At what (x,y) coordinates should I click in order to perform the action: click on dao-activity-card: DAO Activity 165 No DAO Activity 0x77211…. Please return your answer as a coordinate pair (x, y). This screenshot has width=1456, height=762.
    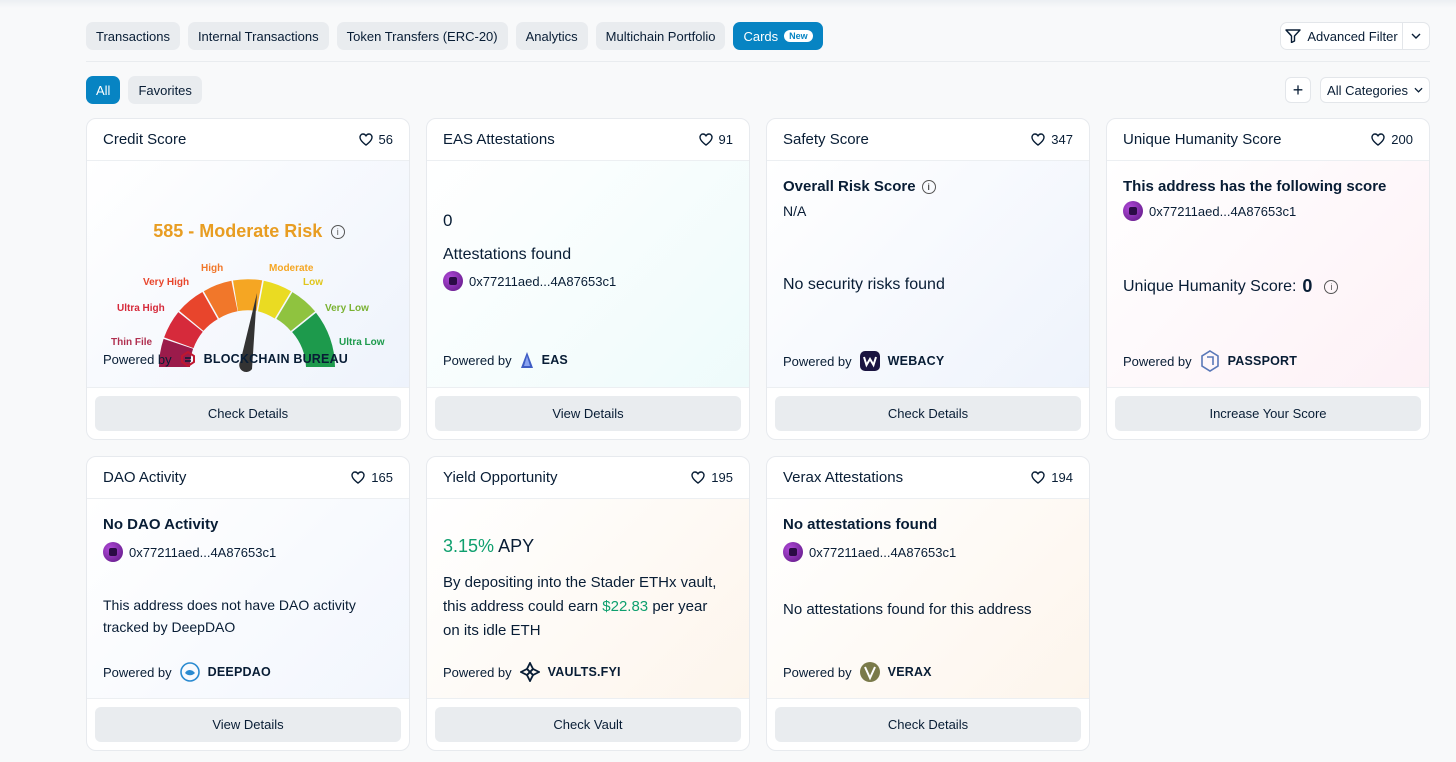
    Looking at the image, I should click on (248, 603).